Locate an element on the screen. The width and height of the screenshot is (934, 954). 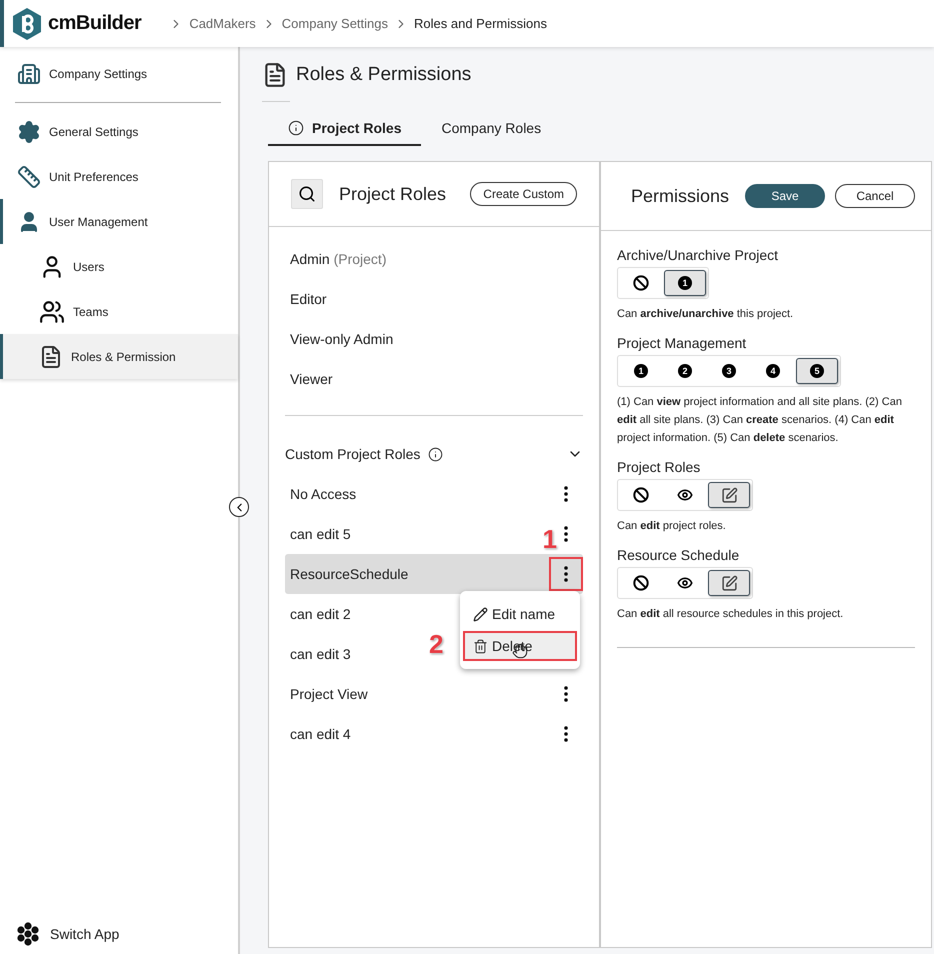
permission-option: 5 is located at coordinates (817, 371).